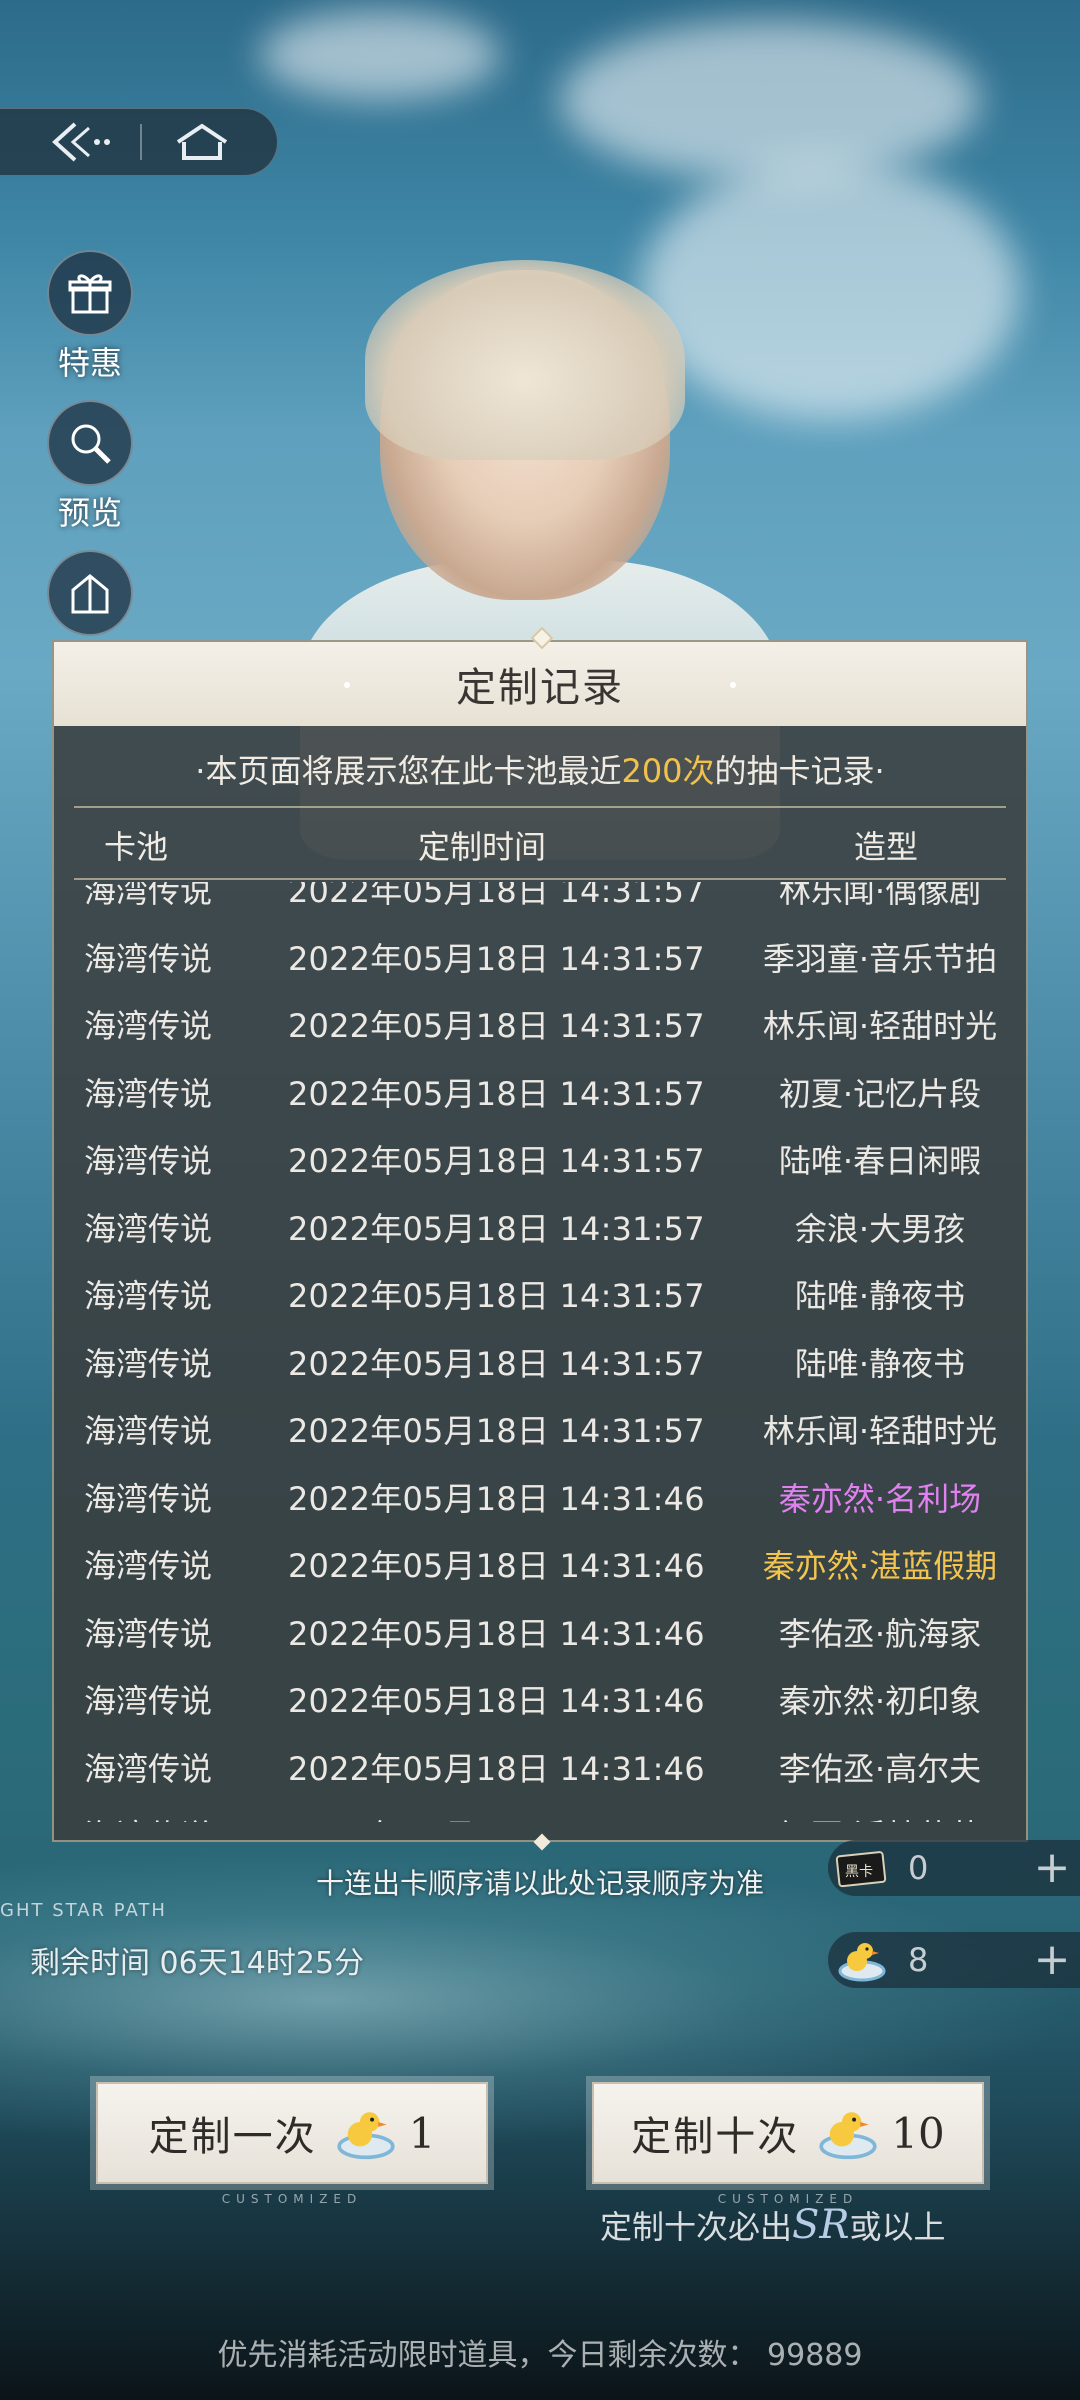  Describe the element at coordinates (880, 1566) in the screenshot. I see `row-style: 秦亦然·湛蓝假期` at that location.